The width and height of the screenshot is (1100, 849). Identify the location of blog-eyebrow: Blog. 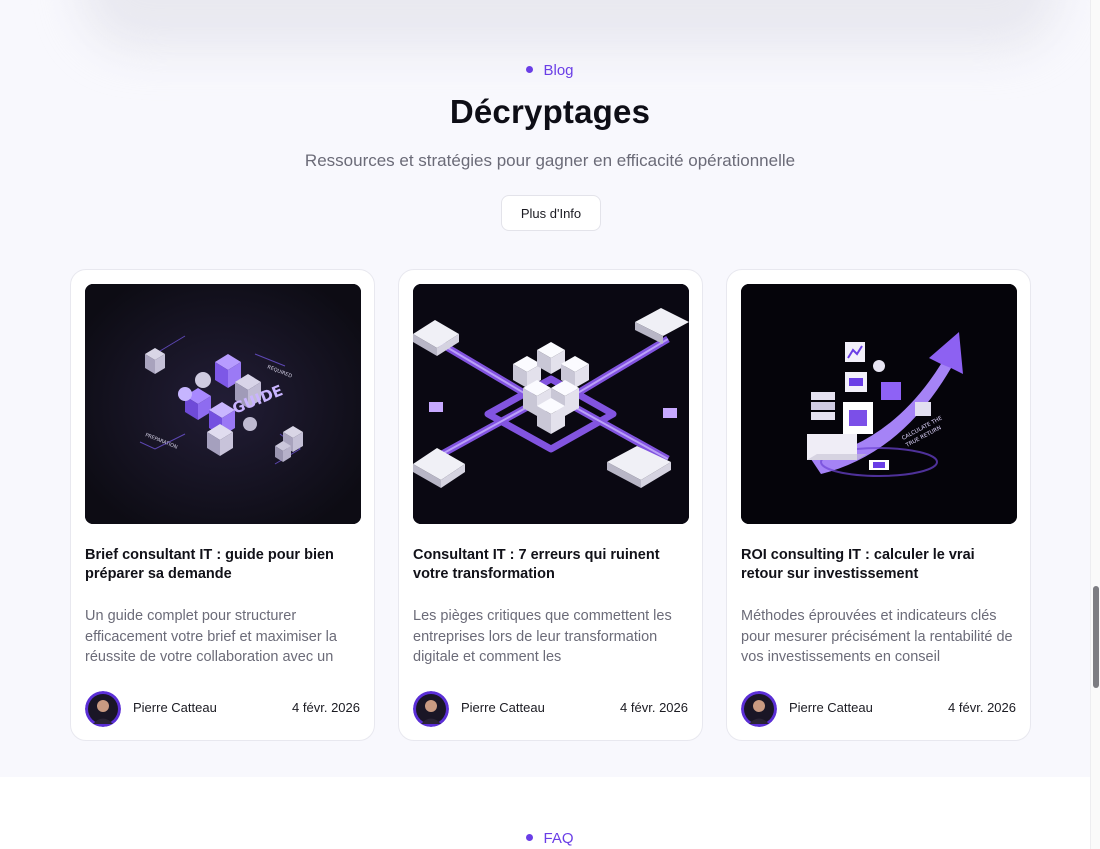
(545, 70).